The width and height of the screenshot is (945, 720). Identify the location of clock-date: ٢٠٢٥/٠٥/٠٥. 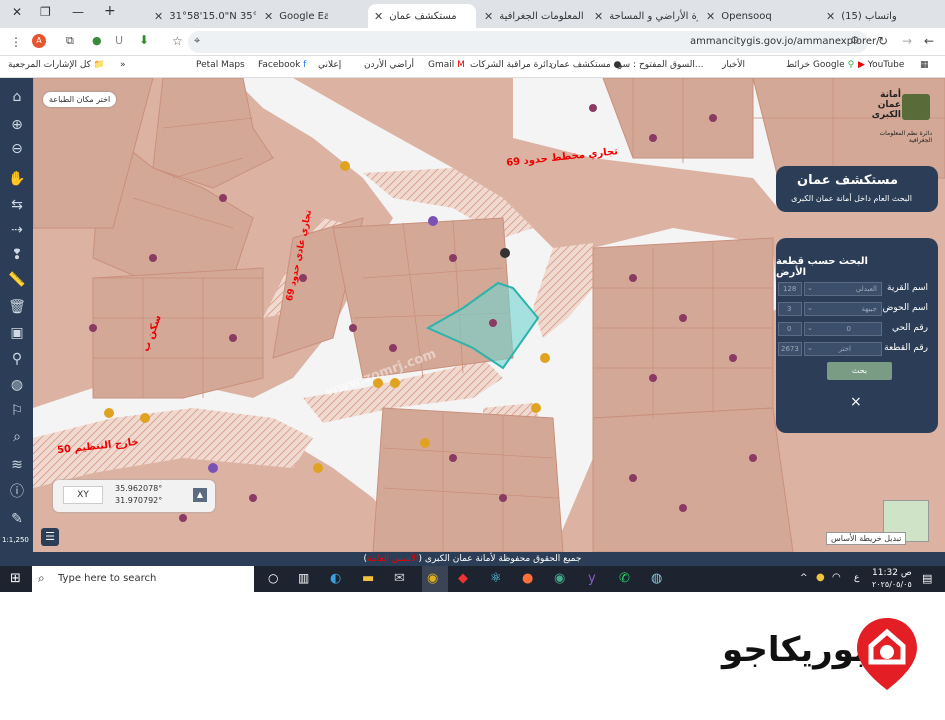
(892, 584).